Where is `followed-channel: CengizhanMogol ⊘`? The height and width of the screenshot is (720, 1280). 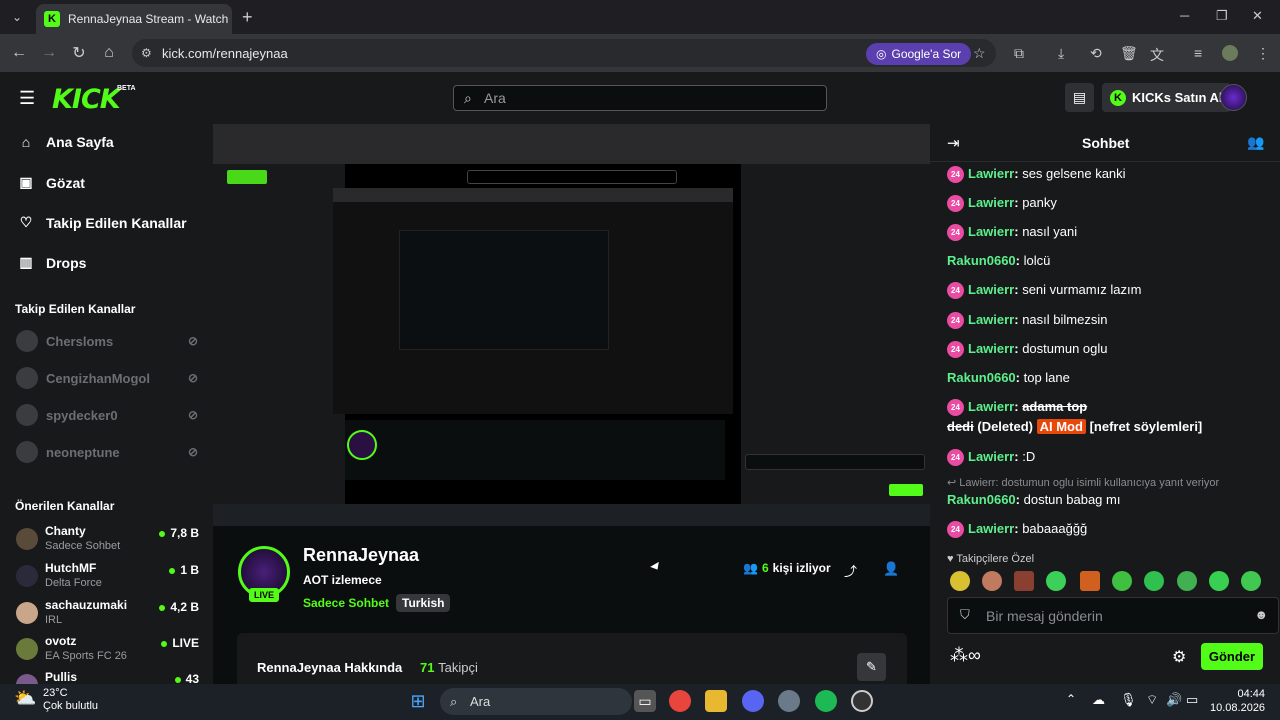 followed-channel: CengizhanMogol ⊘ is located at coordinates (107, 378).